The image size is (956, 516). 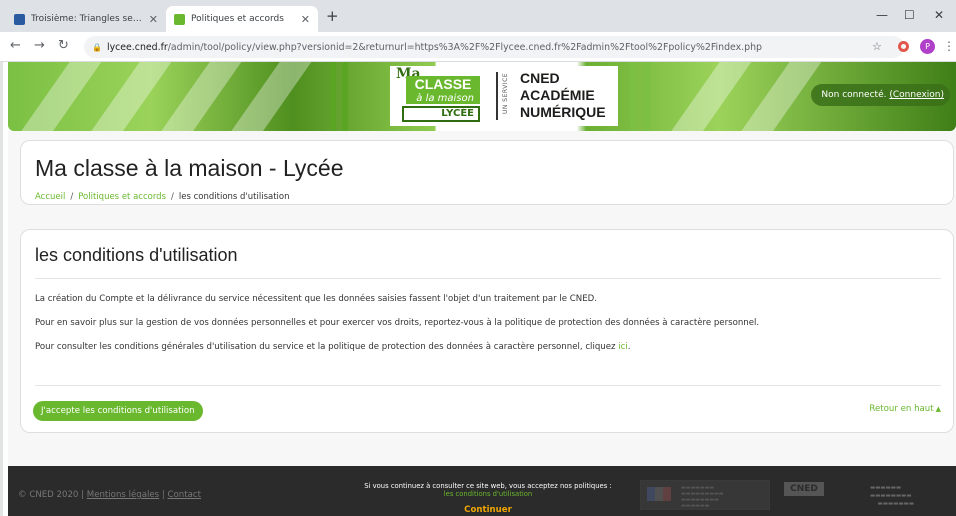 What do you see at coordinates (136, 255) in the screenshot?
I see `policy-title: les conditions d'utilisation` at bounding box center [136, 255].